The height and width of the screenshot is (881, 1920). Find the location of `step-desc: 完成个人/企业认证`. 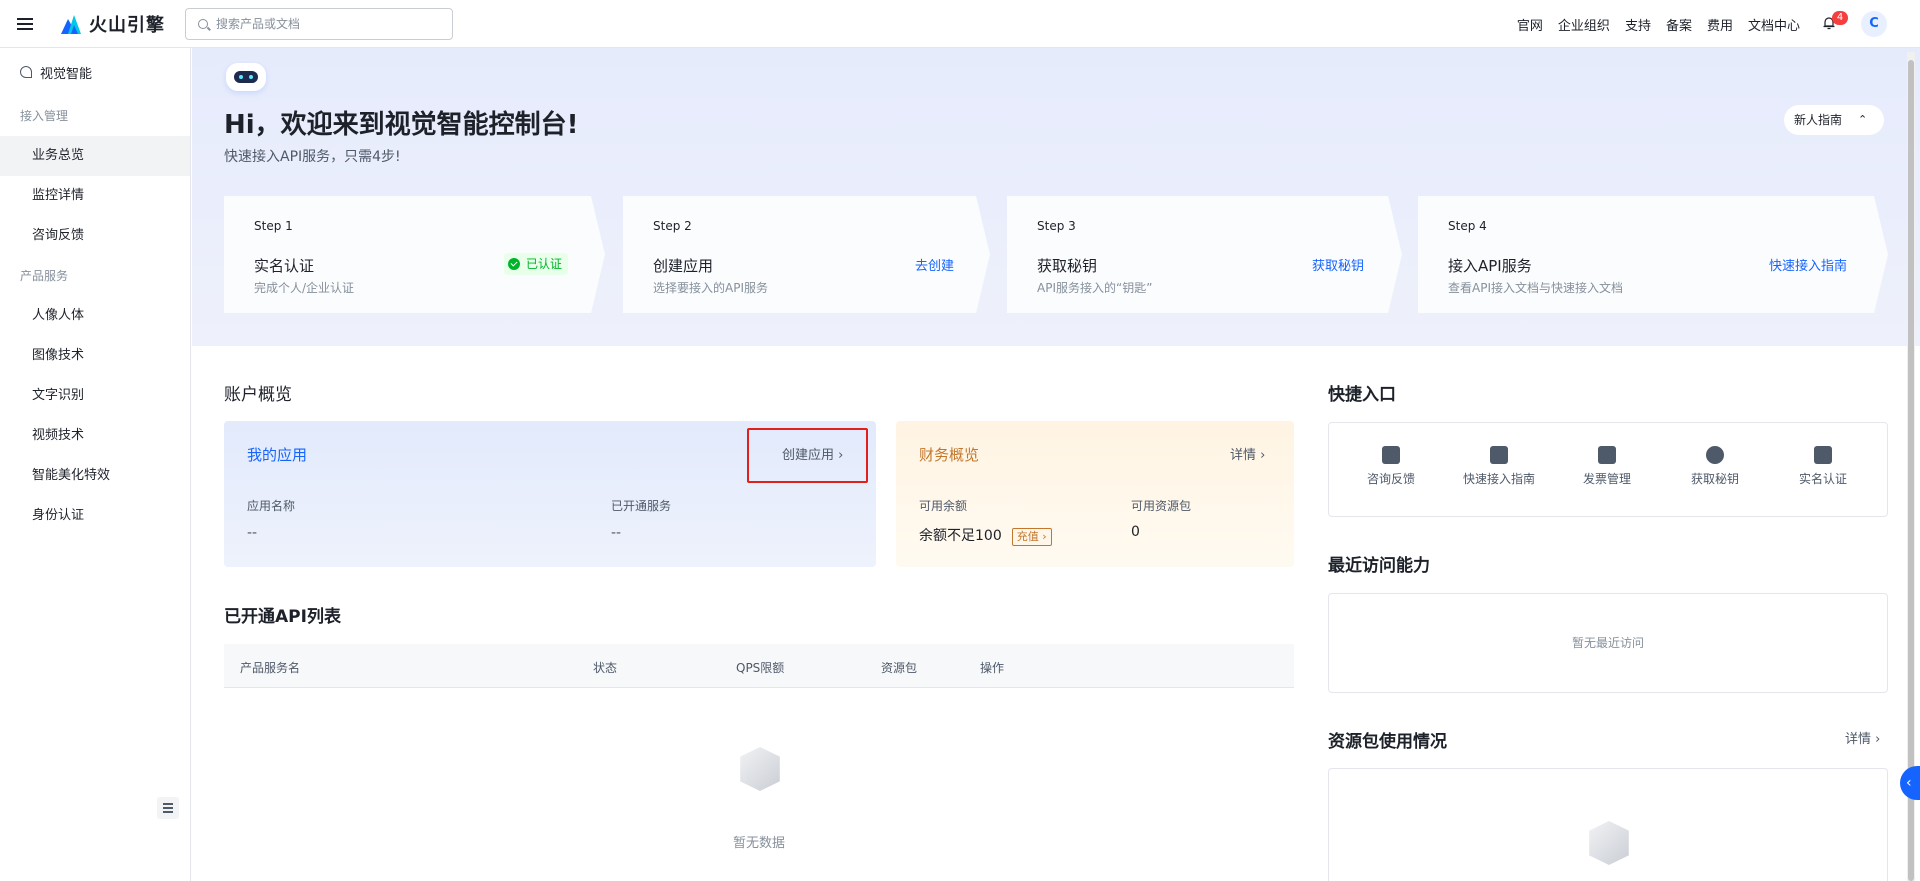

step-desc: 完成个人/企业认证 is located at coordinates (304, 288).